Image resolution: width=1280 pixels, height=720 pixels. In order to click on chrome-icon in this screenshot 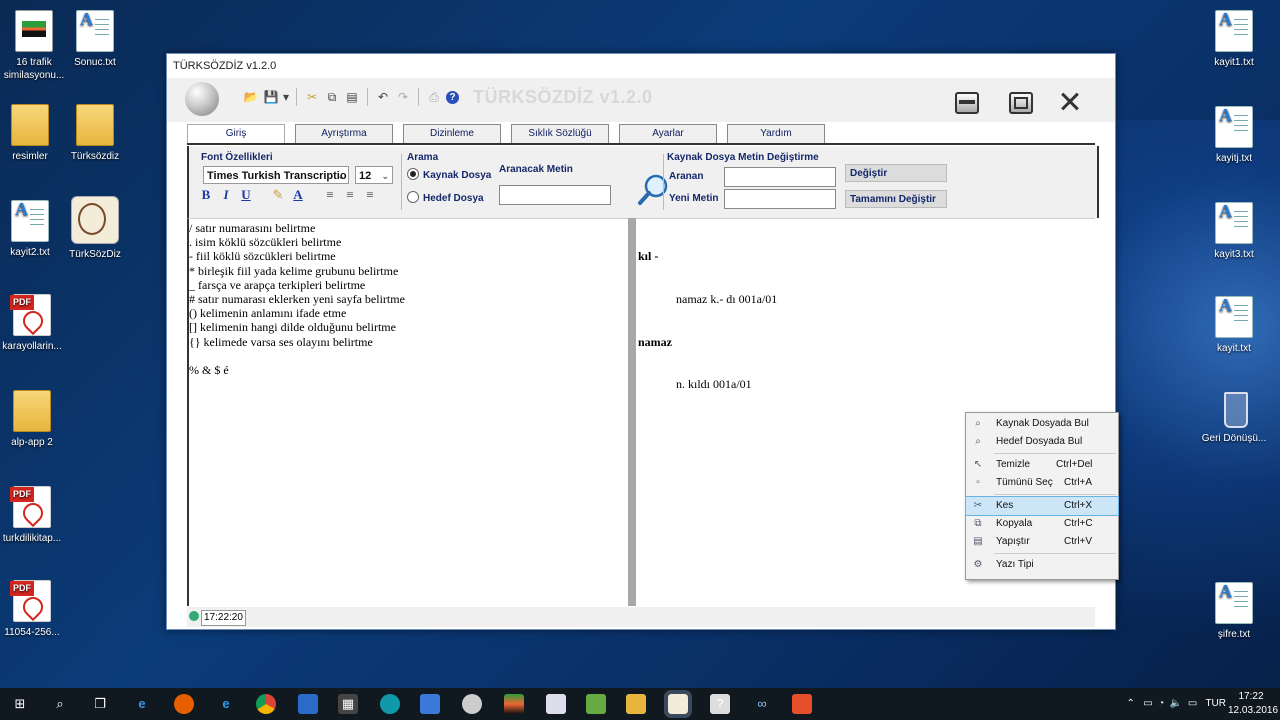, I will do `click(266, 704)`.